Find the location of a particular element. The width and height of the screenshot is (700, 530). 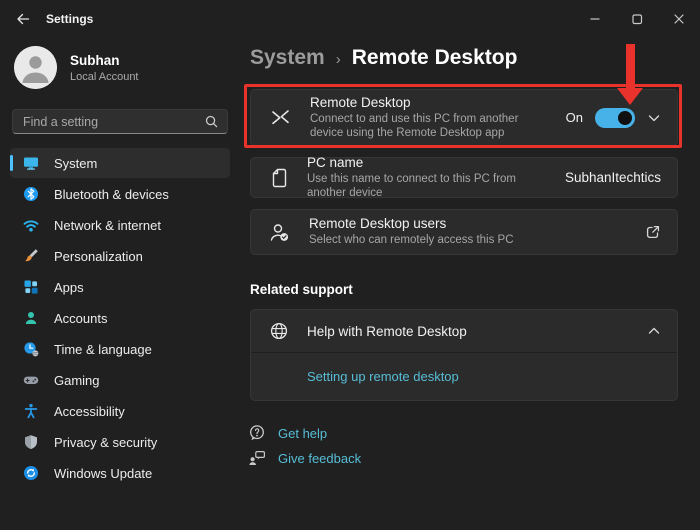

back-button is located at coordinates (23, 19).